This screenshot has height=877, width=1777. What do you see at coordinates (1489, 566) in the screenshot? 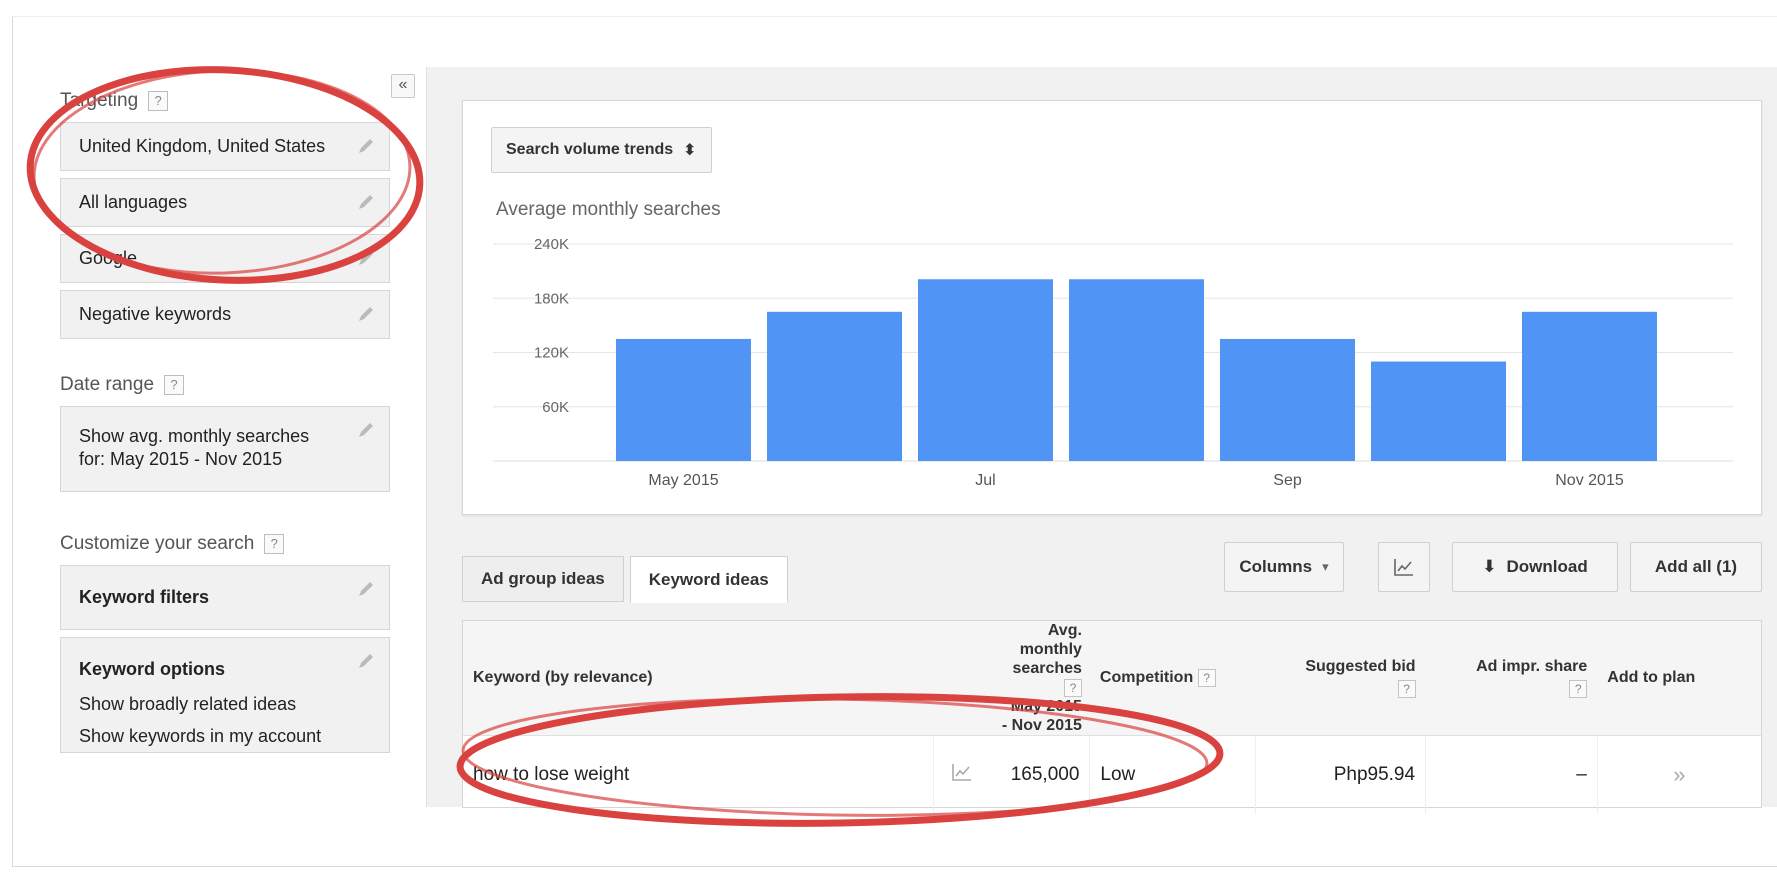
I see `download-icon: ⬇` at bounding box center [1489, 566].